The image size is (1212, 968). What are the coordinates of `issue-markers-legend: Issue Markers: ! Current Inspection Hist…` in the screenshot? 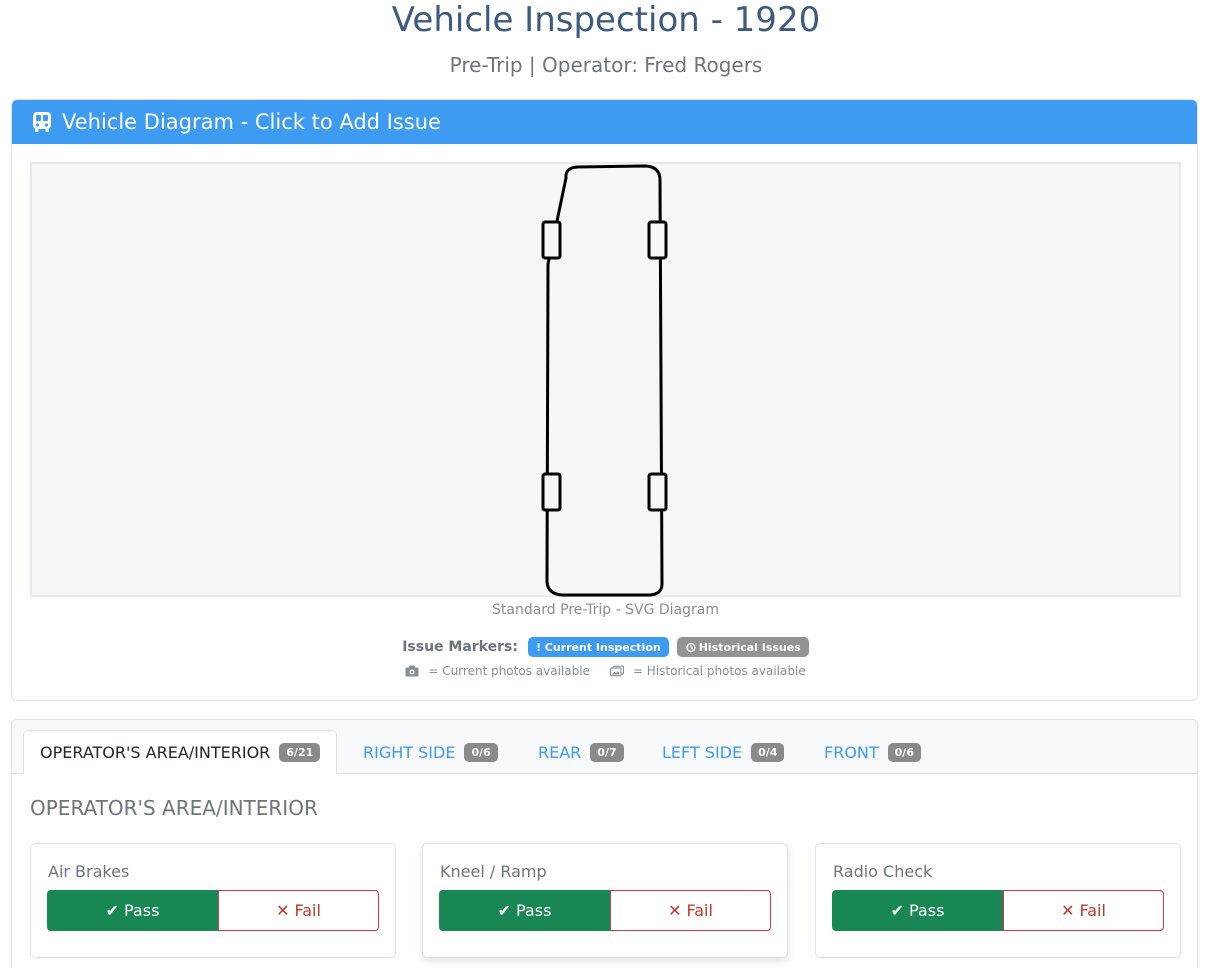 It's located at (604, 647).